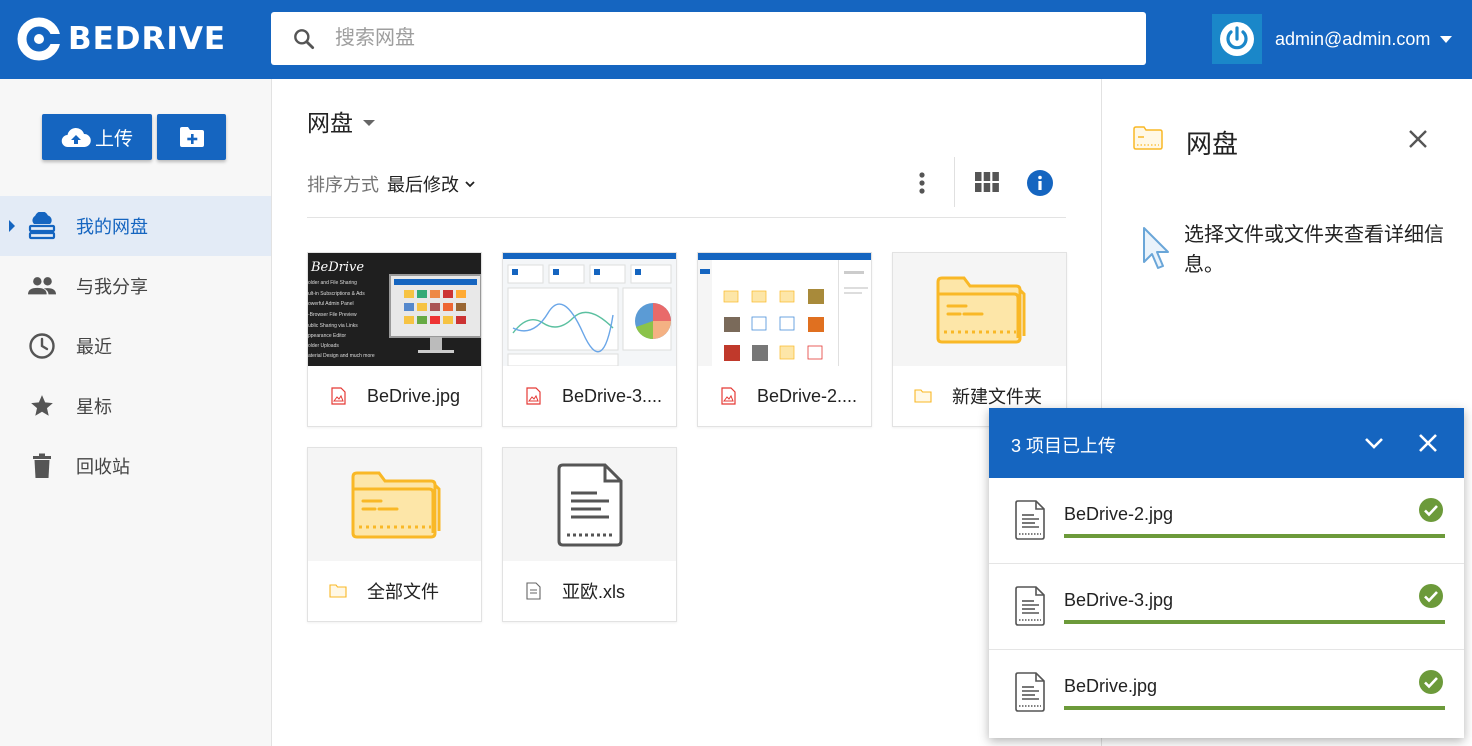  I want to click on file-meta: BeDrive.jpg, so click(394, 396).